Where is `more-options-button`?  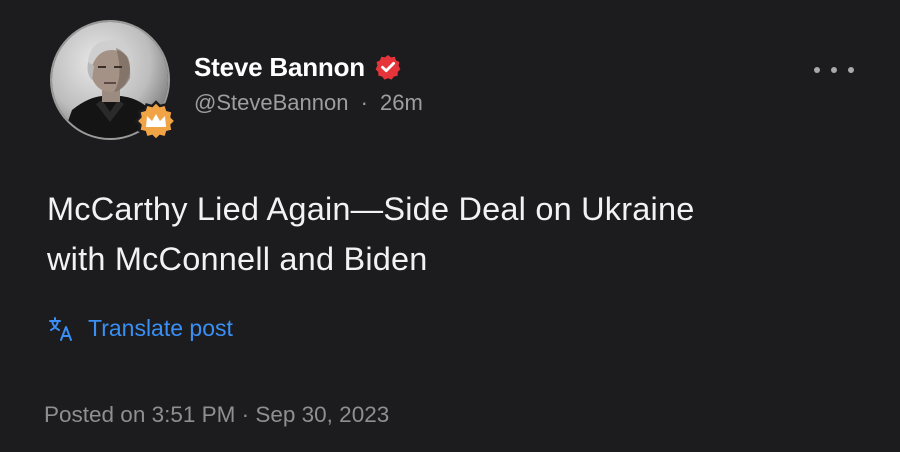 more-options-button is located at coordinates (834, 70).